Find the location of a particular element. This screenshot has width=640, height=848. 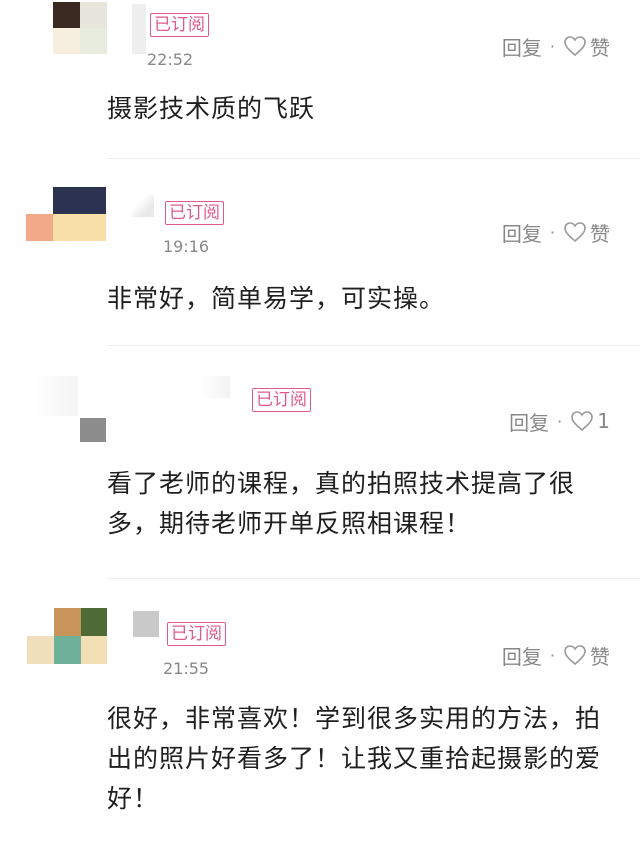

comment-actions: 回复 · 1 is located at coordinates (559, 421).